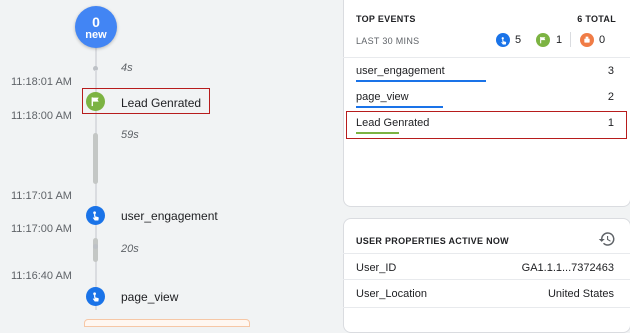  Describe the element at coordinates (610, 97) in the screenshot. I see `top-event-count: 2` at that location.